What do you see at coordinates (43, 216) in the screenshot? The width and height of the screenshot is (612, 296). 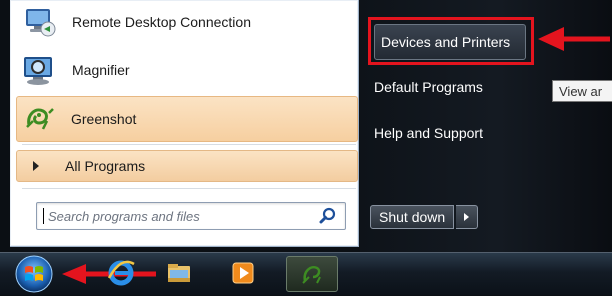 I see `text-cursor` at bounding box center [43, 216].